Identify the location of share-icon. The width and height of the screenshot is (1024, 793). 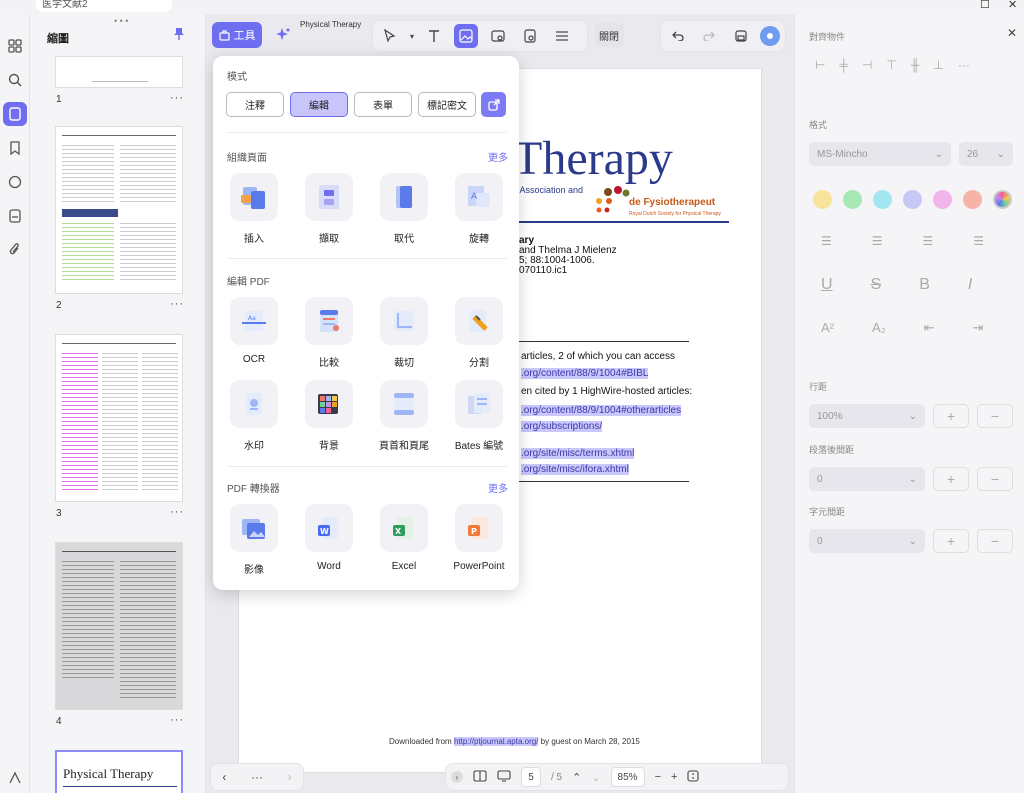
(493, 104).